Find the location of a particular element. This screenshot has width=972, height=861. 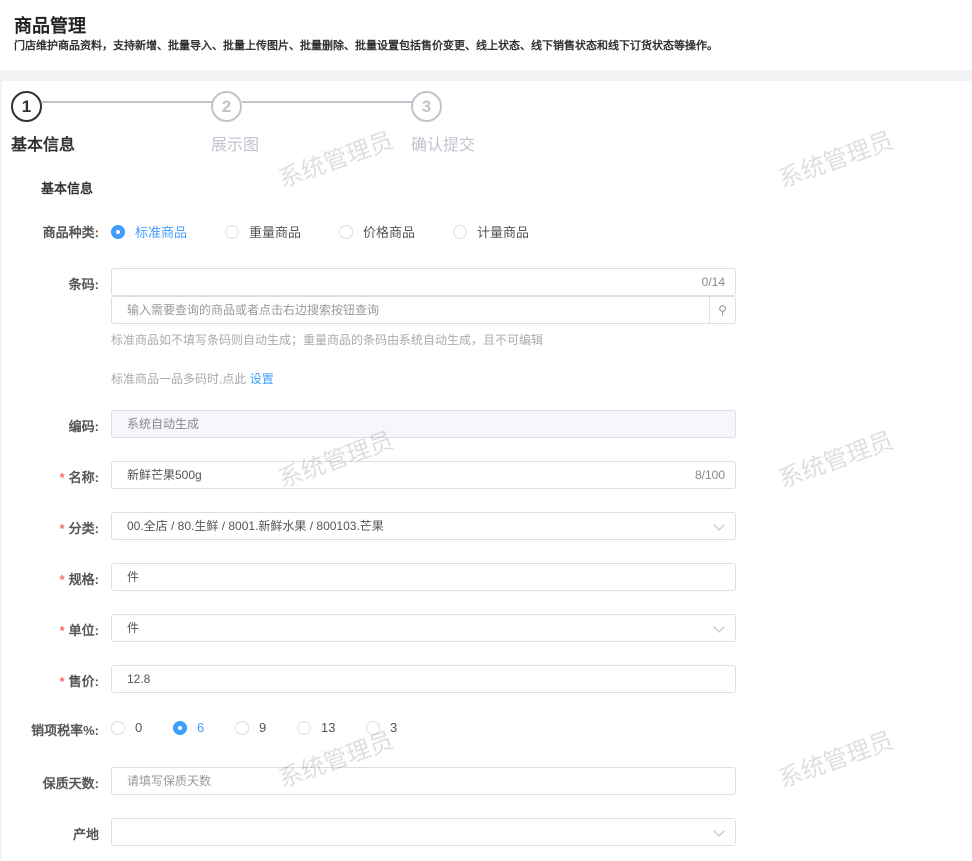

category-value: 00.全店 / 80.生鲜 / 8001.新鲜水果 / 800103.芒果 is located at coordinates (255, 526).